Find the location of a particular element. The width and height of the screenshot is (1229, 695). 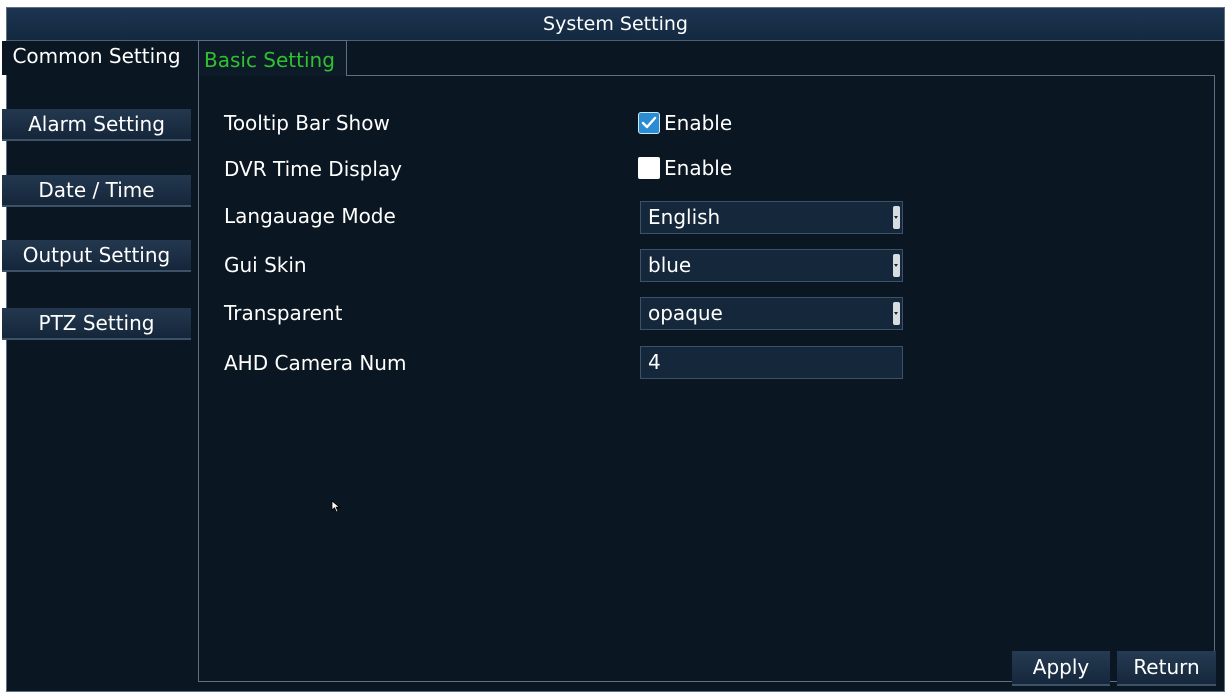

window-title: System Setting is located at coordinates (615, 24).